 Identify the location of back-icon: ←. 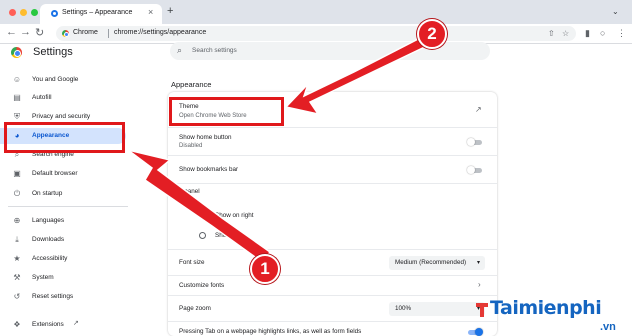
(11, 32).